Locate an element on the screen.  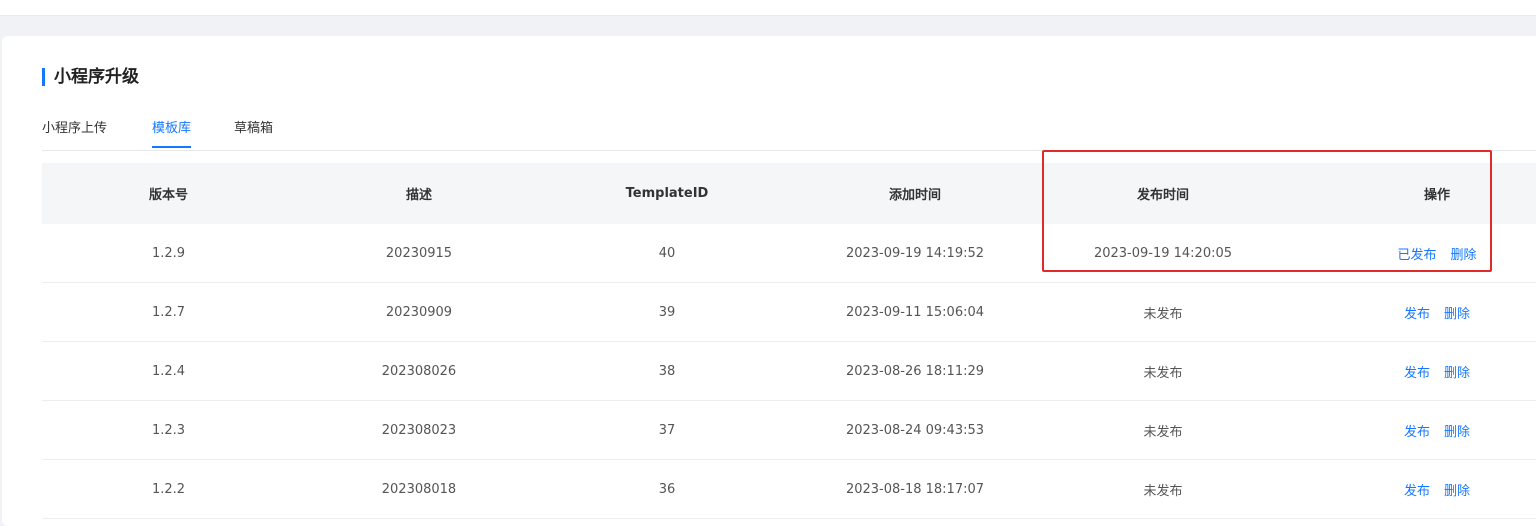
top-bar is located at coordinates (768, 8).